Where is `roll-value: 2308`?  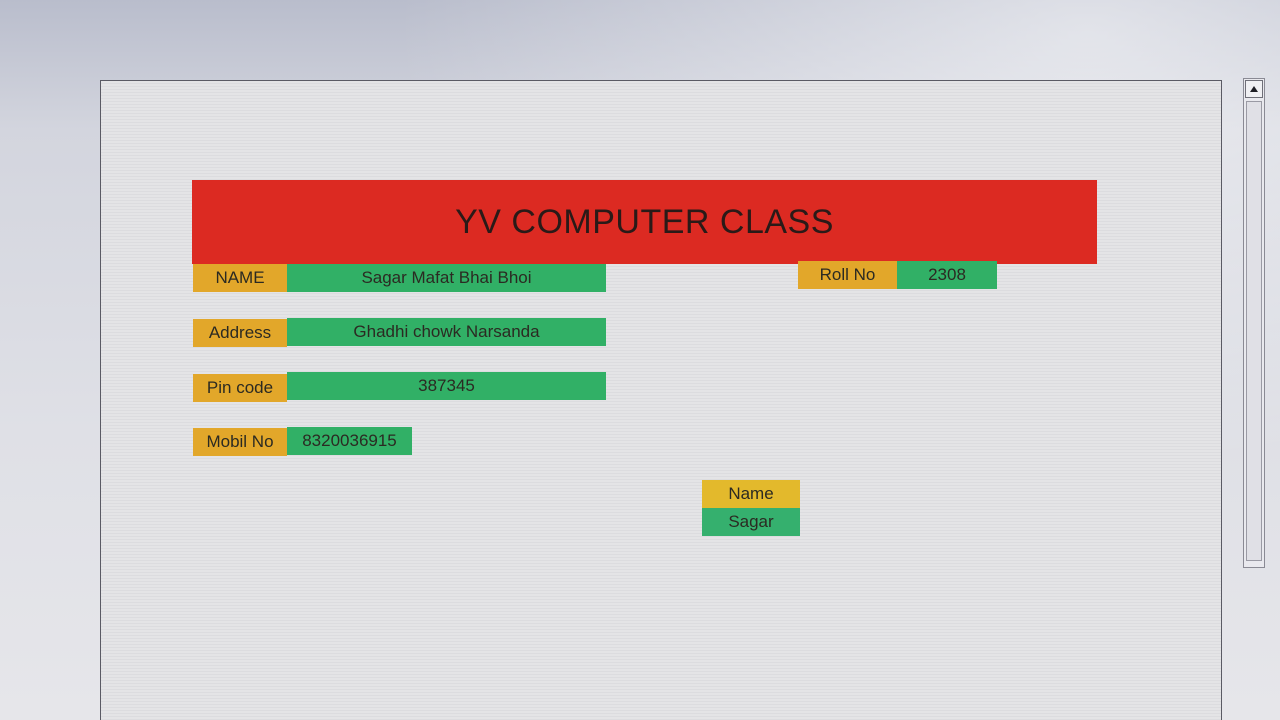 roll-value: 2308 is located at coordinates (947, 274).